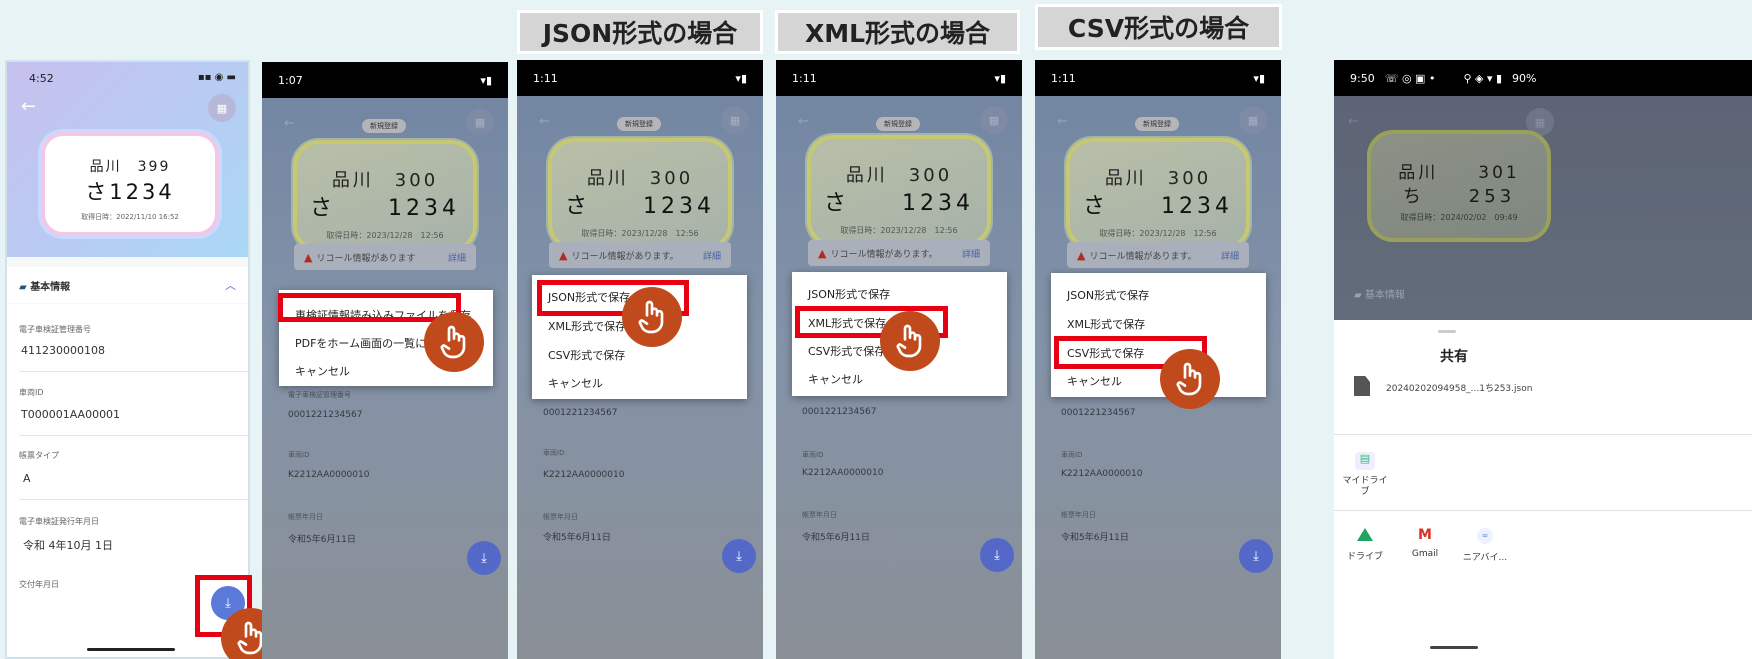  Describe the element at coordinates (1364, 557) in the screenshot. I see `app-label: ドライブ` at that location.